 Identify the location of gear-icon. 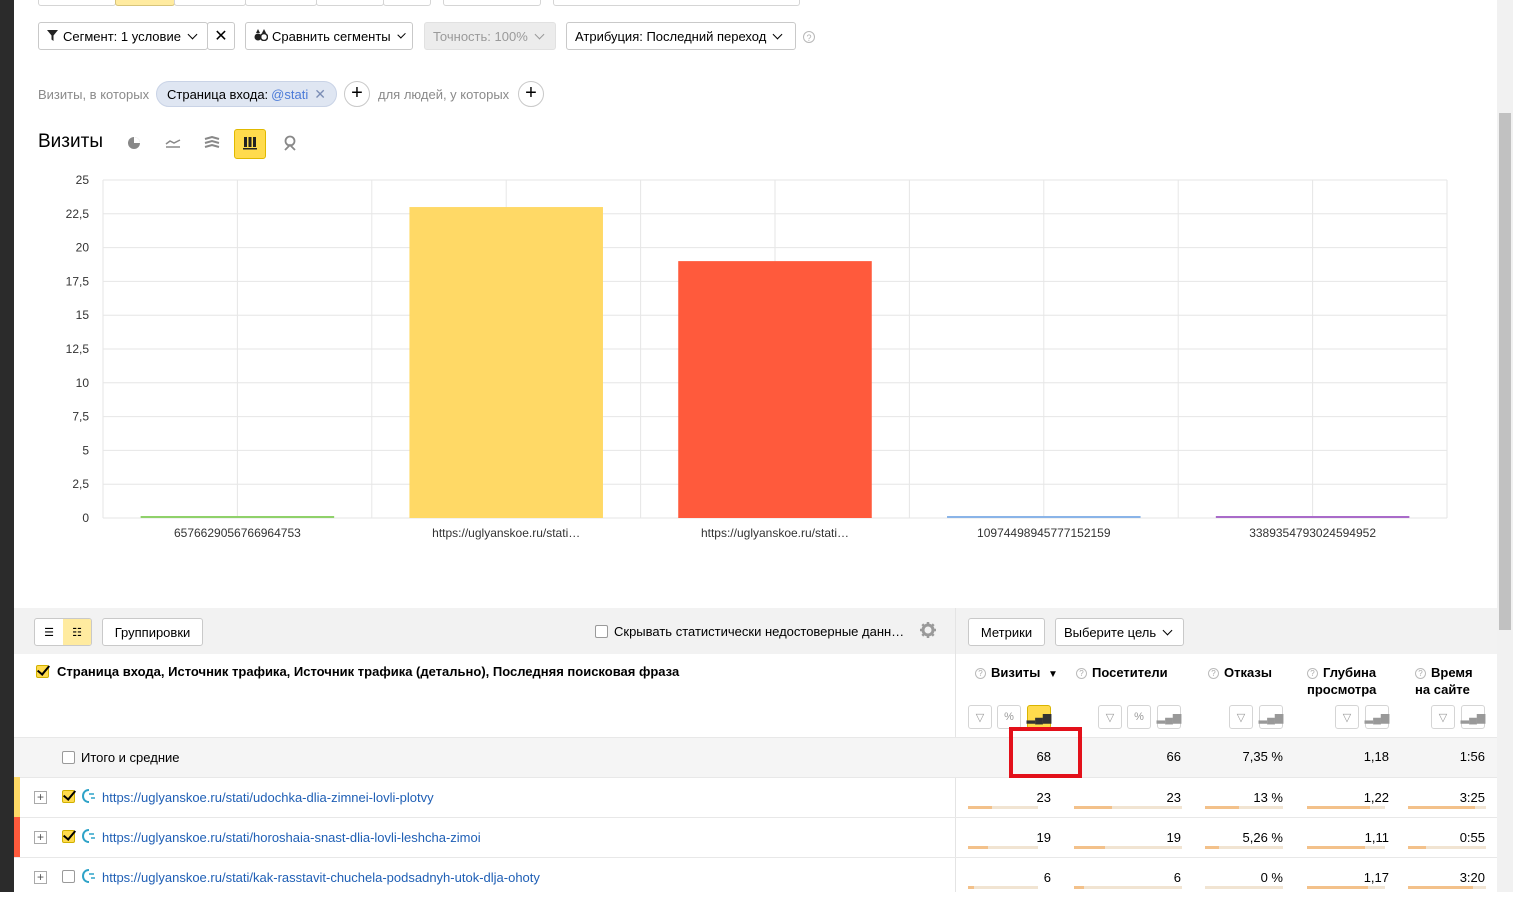
(928, 631).